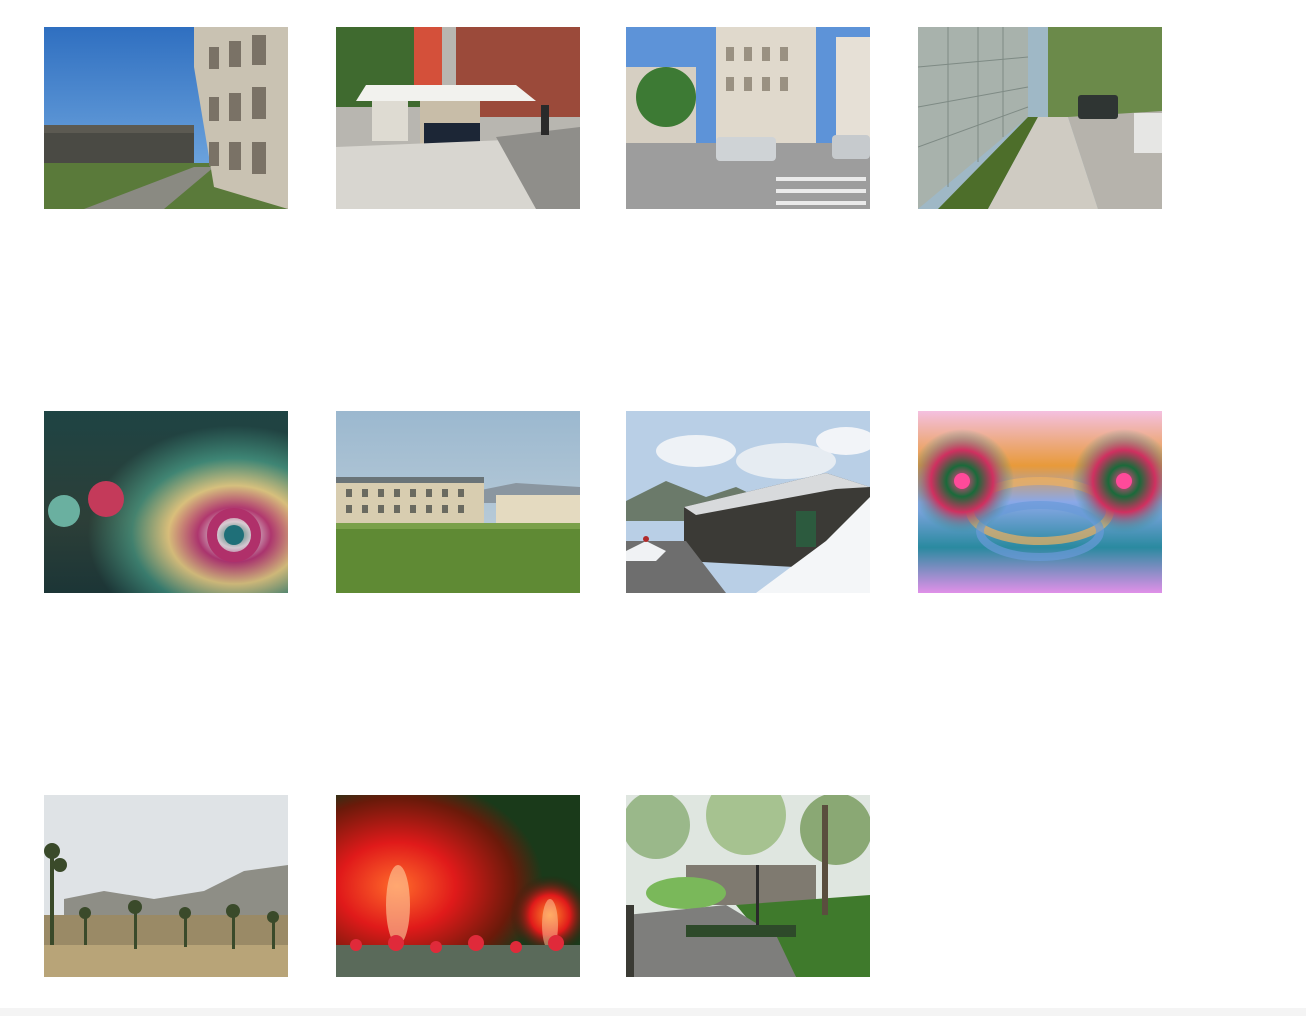  I want to click on thumbnail-desert-joshua-trees, so click(166, 886).